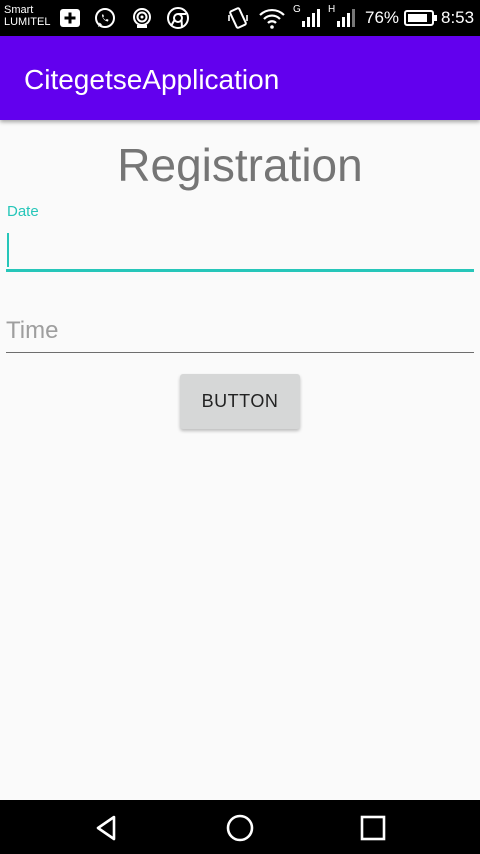 Image resolution: width=480 pixels, height=854 pixels. Describe the element at coordinates (8, 250) in the screenshot. I see `text-cursor` at that location.